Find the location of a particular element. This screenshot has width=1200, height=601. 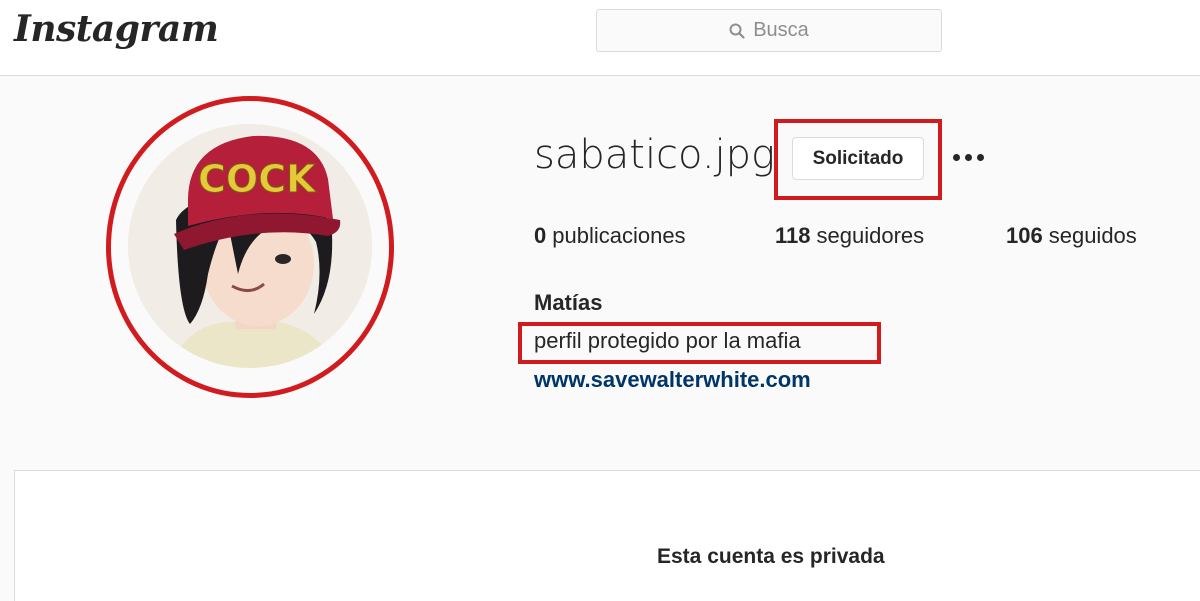

stat-posts: 0 publicaciones is located at coordinates (610, 236).